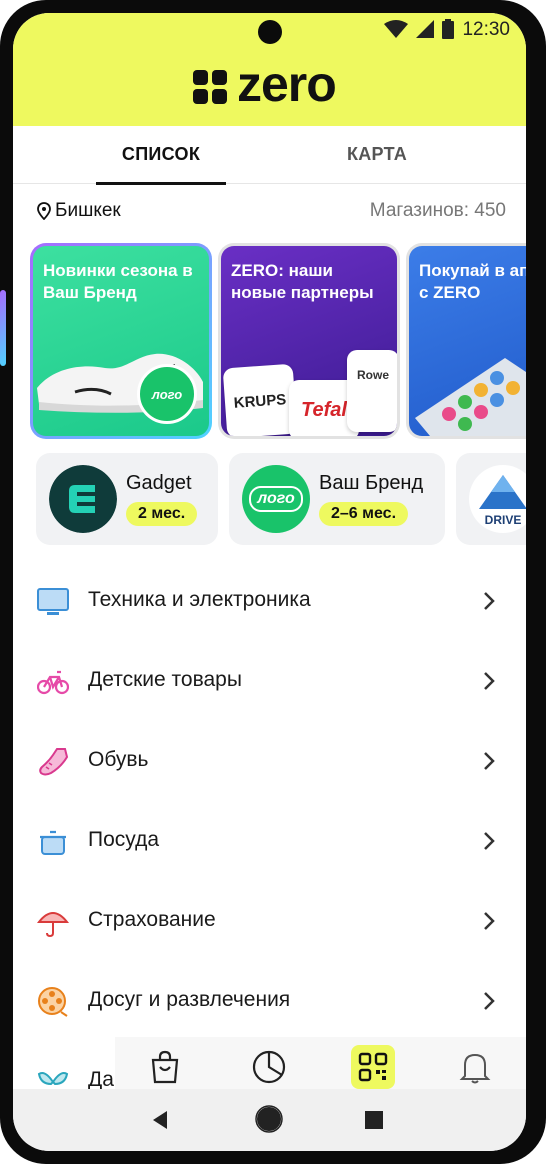 Image resolution: width=546 pixels, height=1164 pixels. What do you see at coordinates (189, 999) in the screenshot?
I see `category-label: Досуг и развлечения` at bounding box center [189, 999].